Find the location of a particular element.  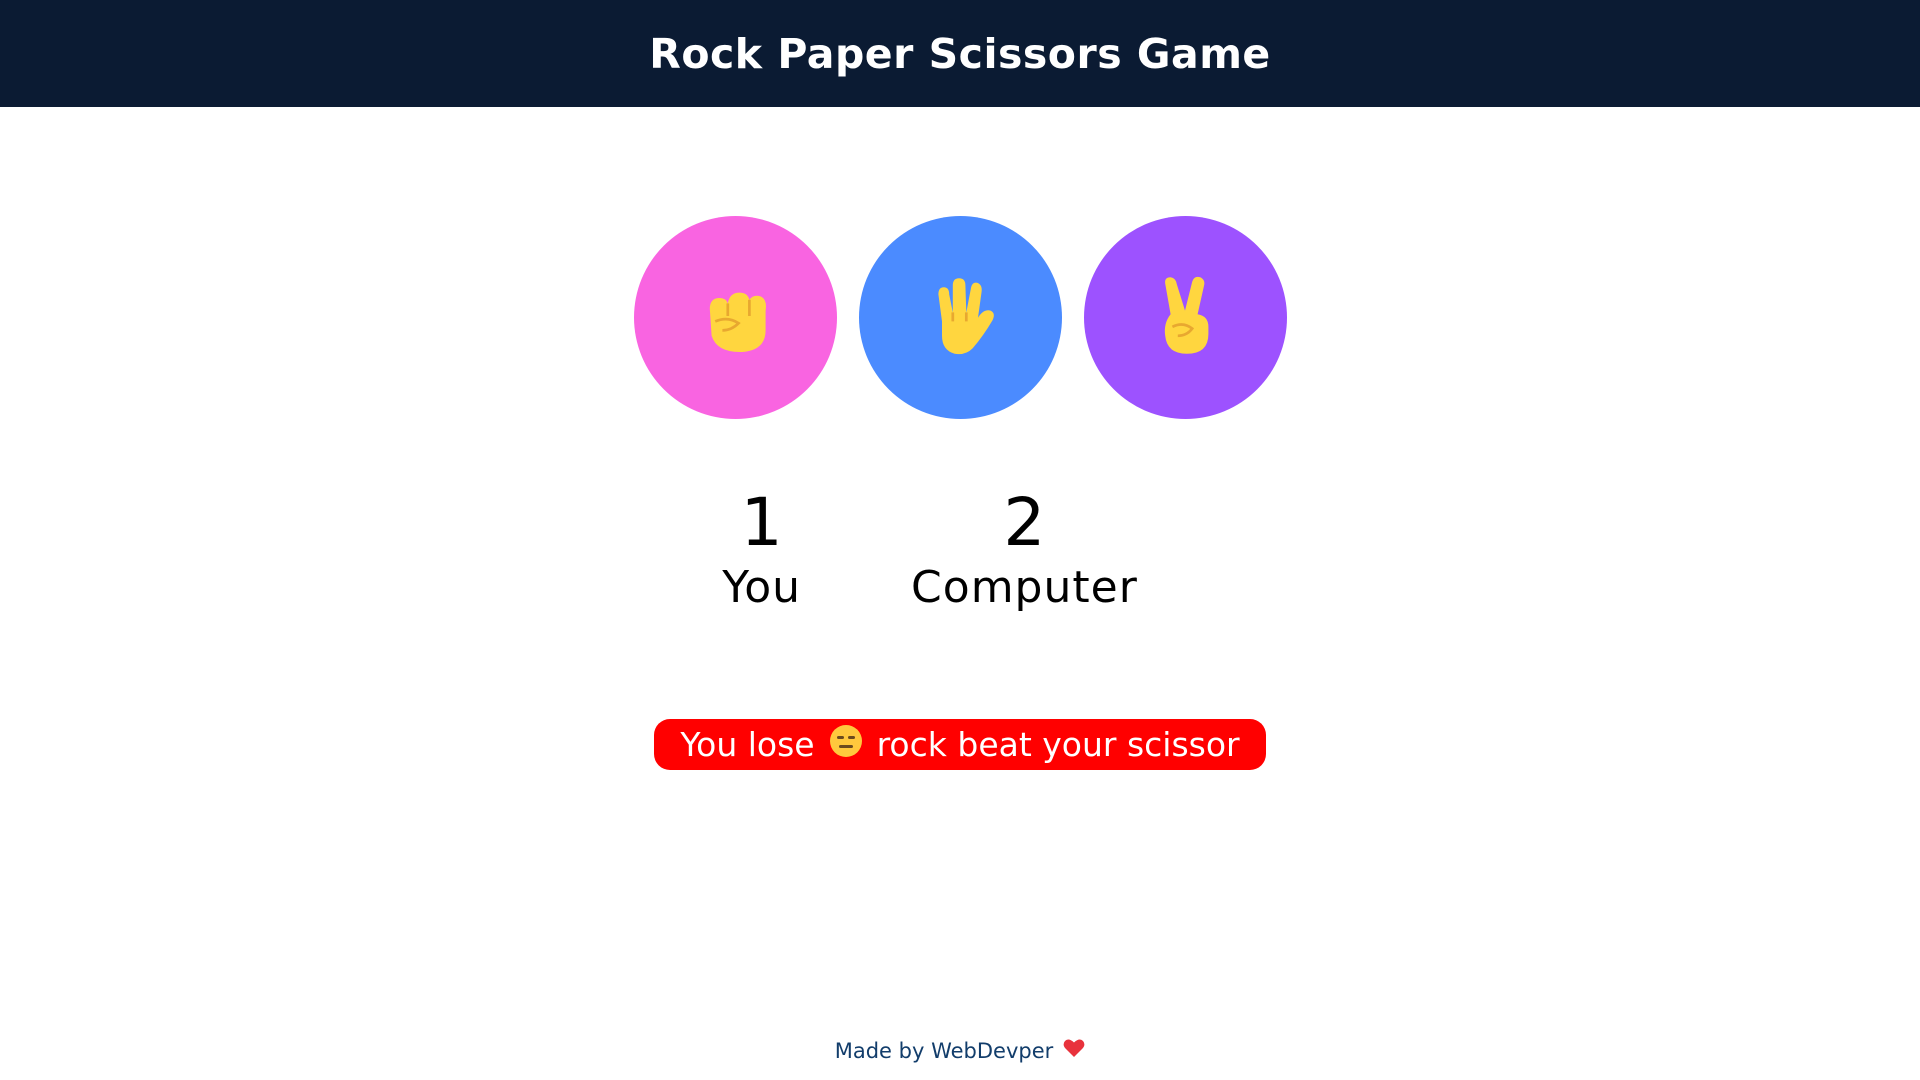

expressionless-face-icon is located at coordinates (846, 745).